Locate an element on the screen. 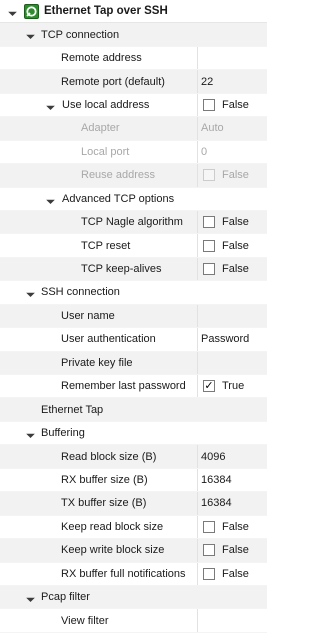  property-label: RX buffer size (B) is located at coordinates (104, 479).